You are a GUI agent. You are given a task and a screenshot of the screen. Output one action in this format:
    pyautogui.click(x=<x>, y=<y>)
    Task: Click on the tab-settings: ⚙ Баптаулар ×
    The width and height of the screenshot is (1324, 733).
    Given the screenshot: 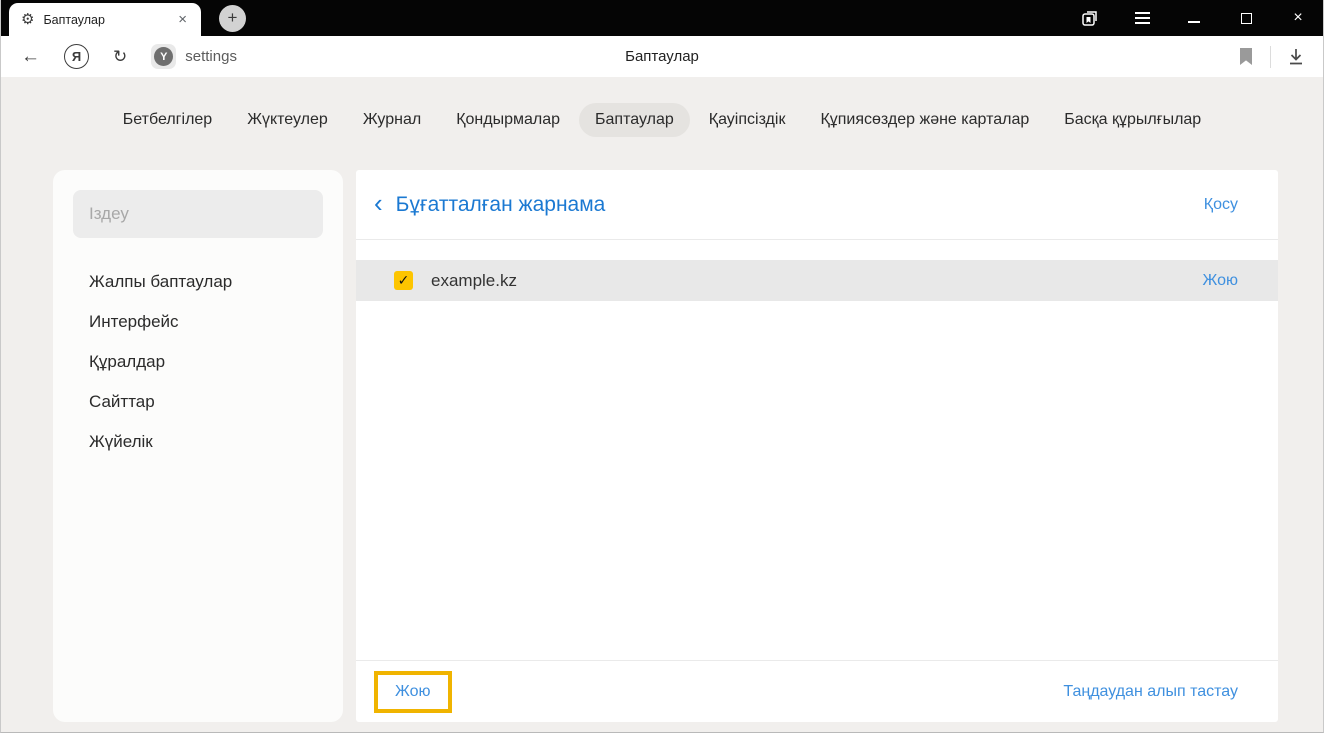 What is the action you would take?
    pyautogui.click(x=105, y=19)
    